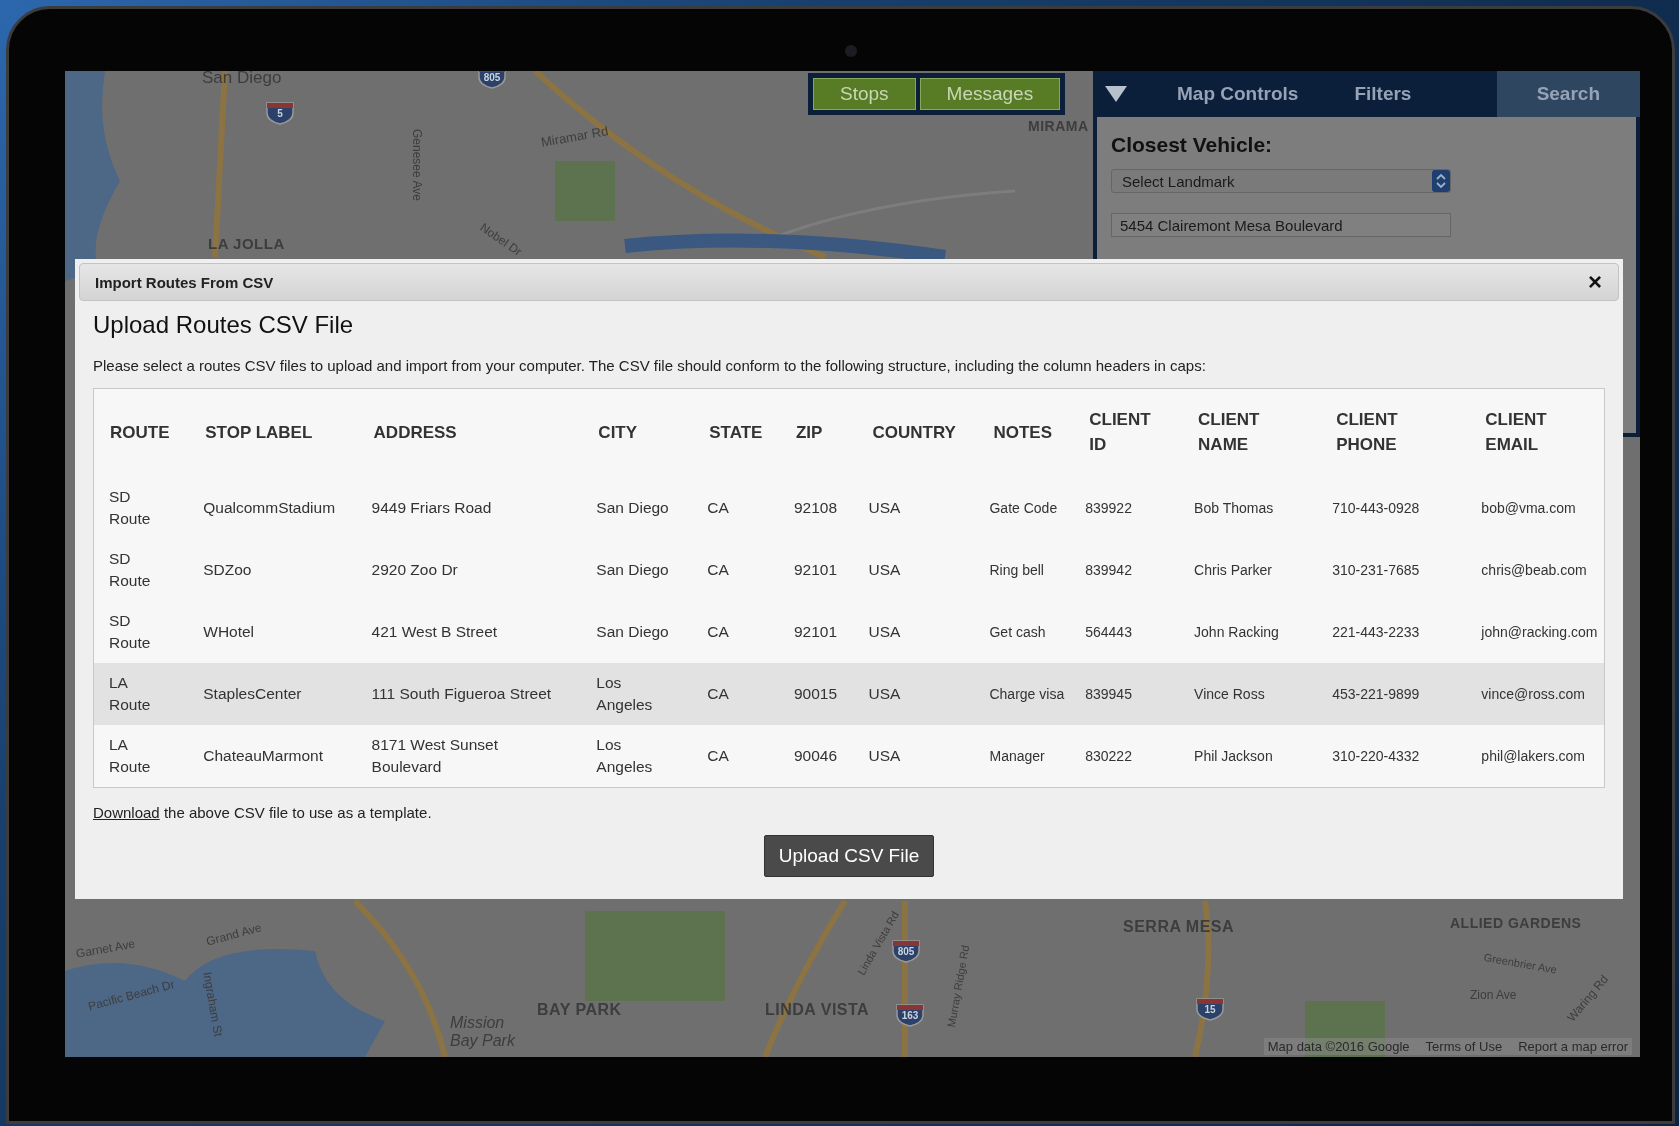  Describe the element at coordinates (1537, 570) in the screenshot. I see `table-cell: chris@beab.com` at that location.